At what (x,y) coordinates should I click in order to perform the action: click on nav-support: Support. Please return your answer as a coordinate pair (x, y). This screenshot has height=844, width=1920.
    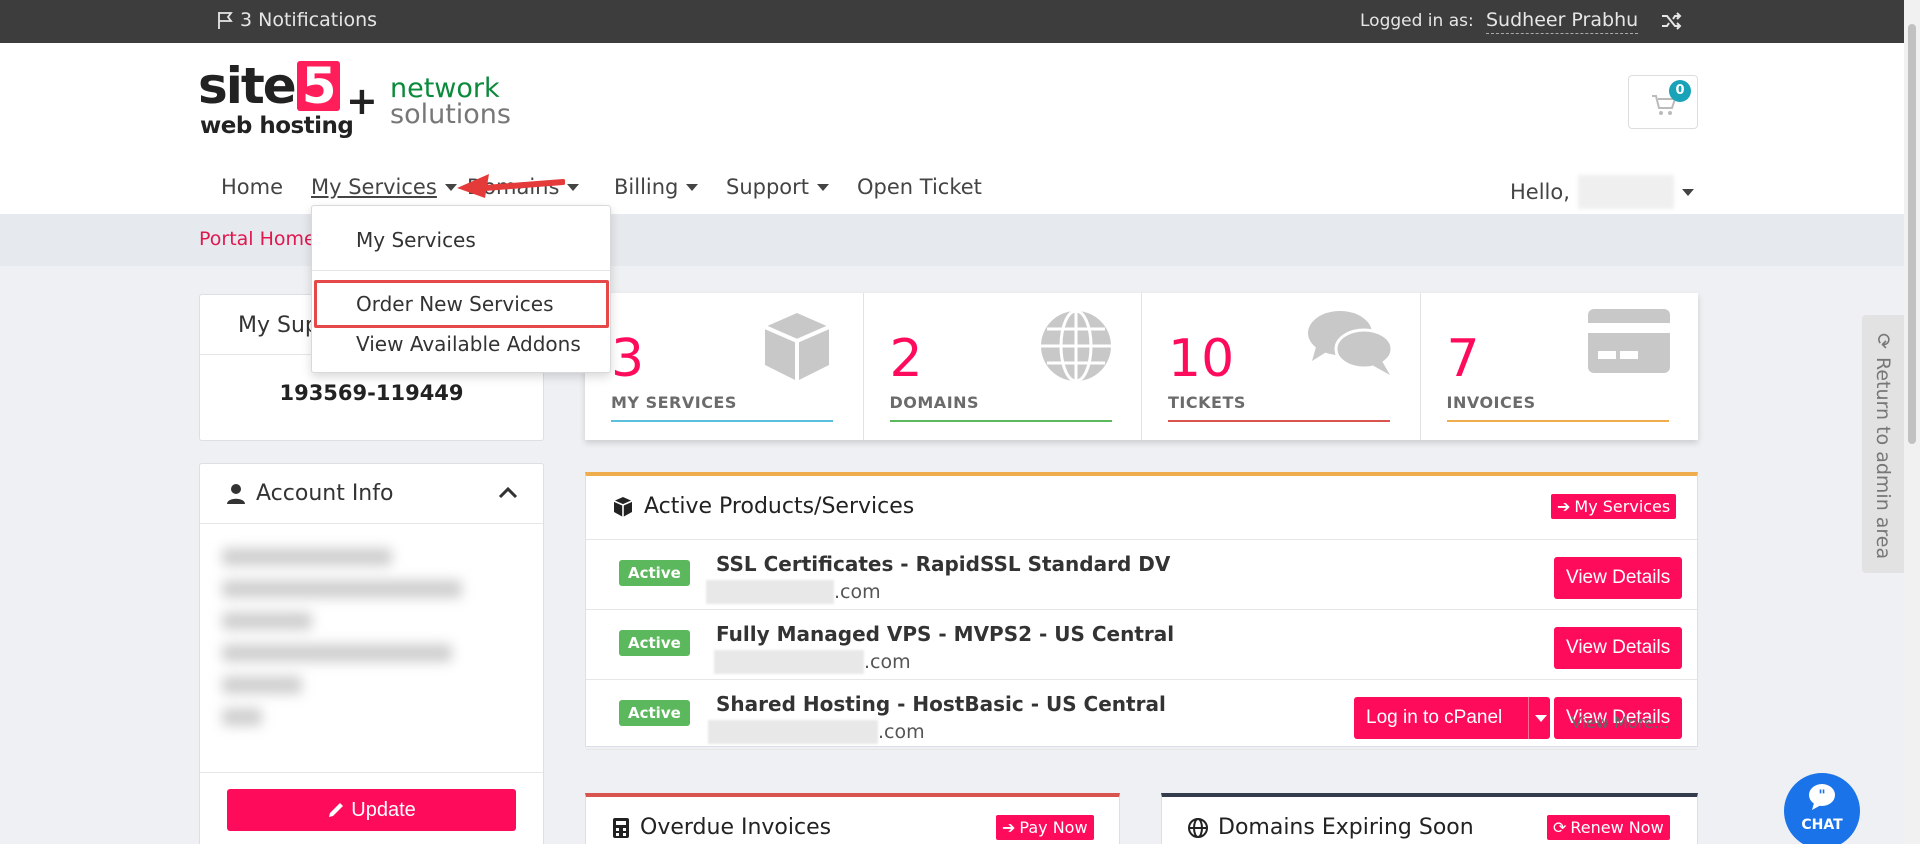
    Looking at the image, I should click on (778, 187).